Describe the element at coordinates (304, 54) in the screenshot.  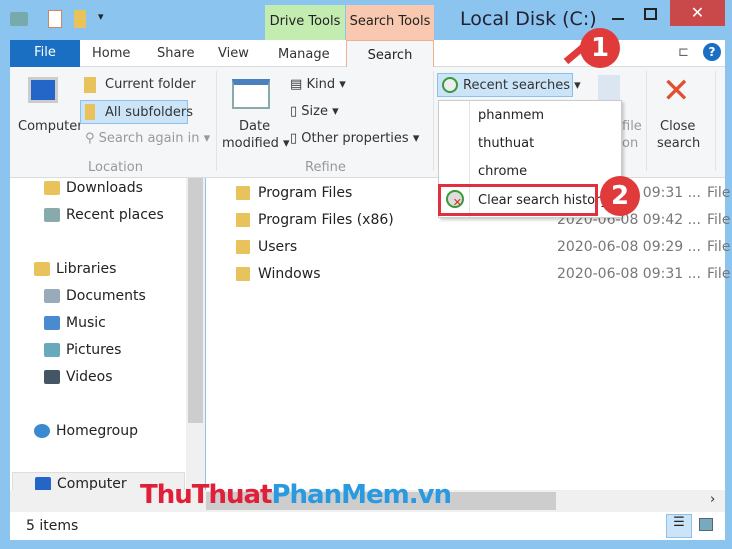
I see `tab-manage: Manage` at that location.